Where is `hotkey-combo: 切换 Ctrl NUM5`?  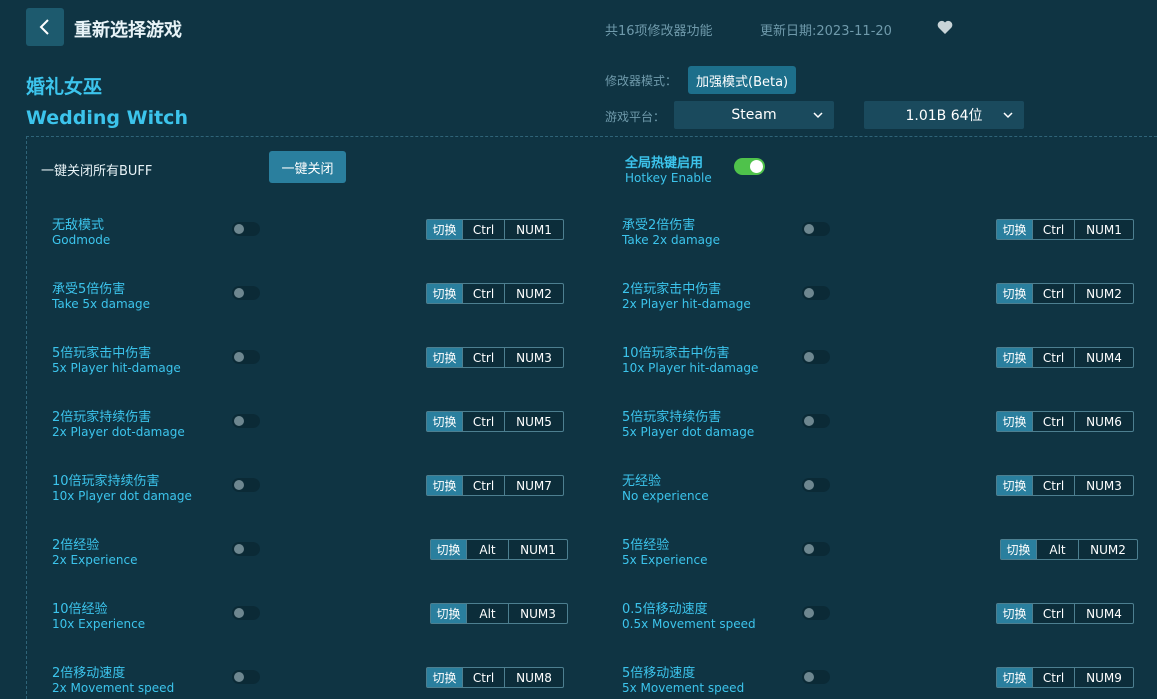
hotkey-combo: 切换 Ctrl NUM5 is located at coordinates (495, 421).